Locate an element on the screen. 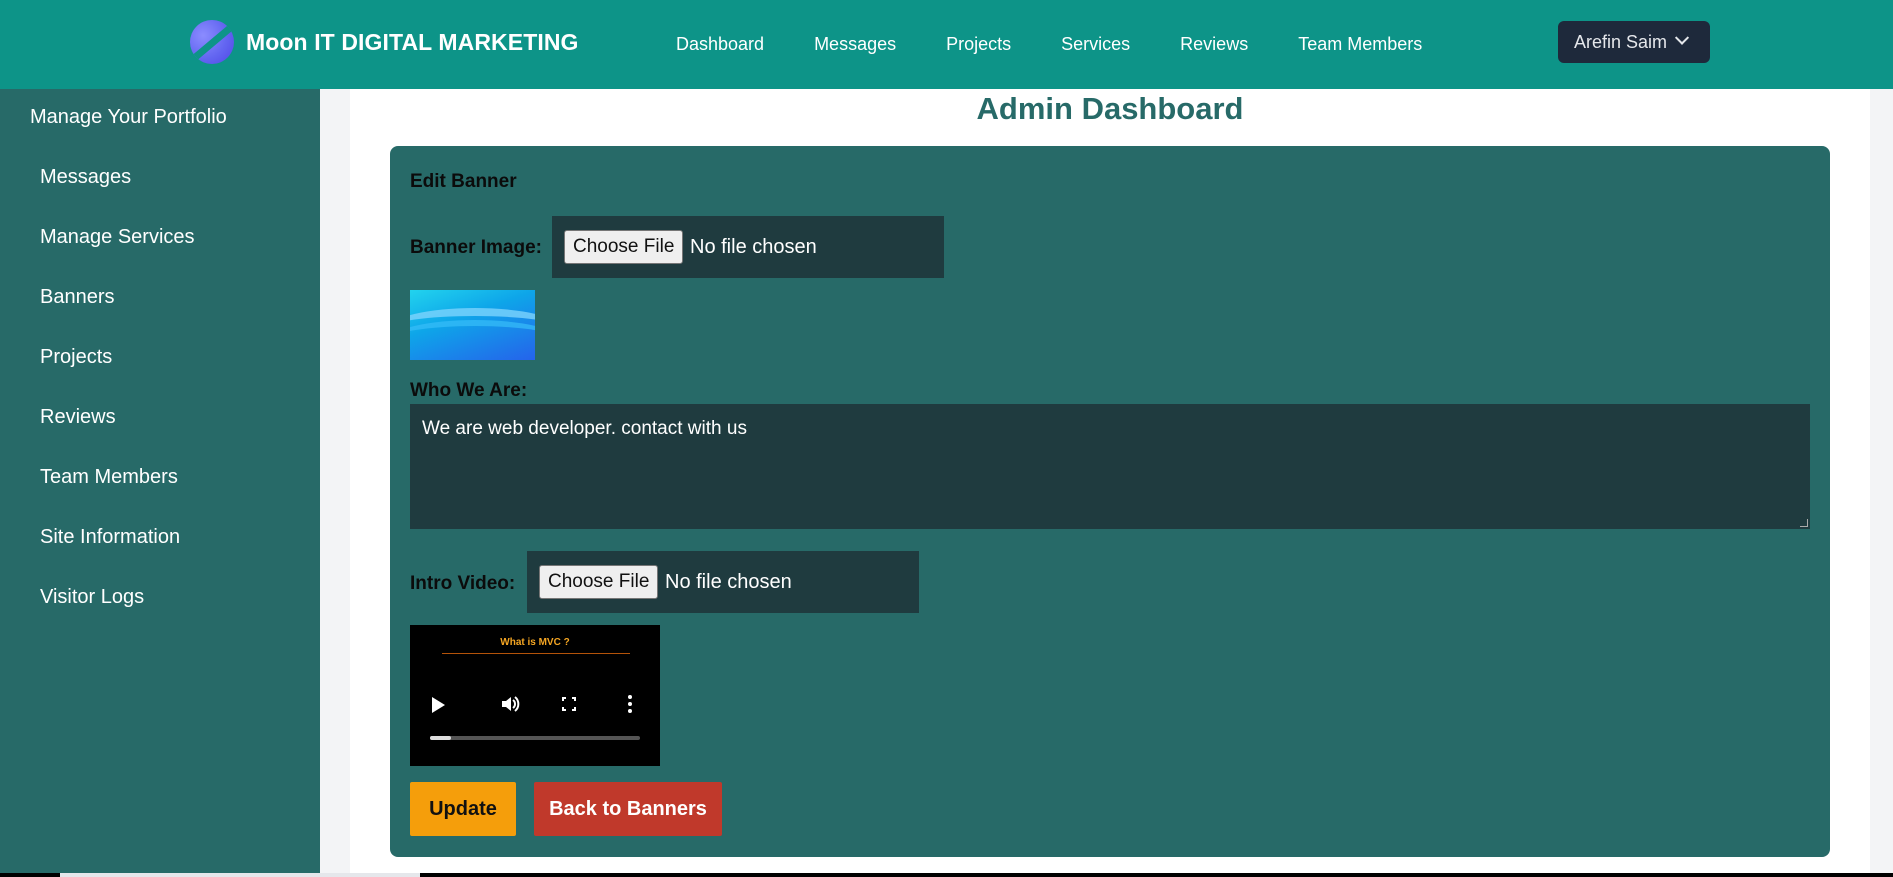 Image resolution: width=1893 pixels, height=877 pixels. form-heading: Edit Banner is located at coordinates (463, 181).